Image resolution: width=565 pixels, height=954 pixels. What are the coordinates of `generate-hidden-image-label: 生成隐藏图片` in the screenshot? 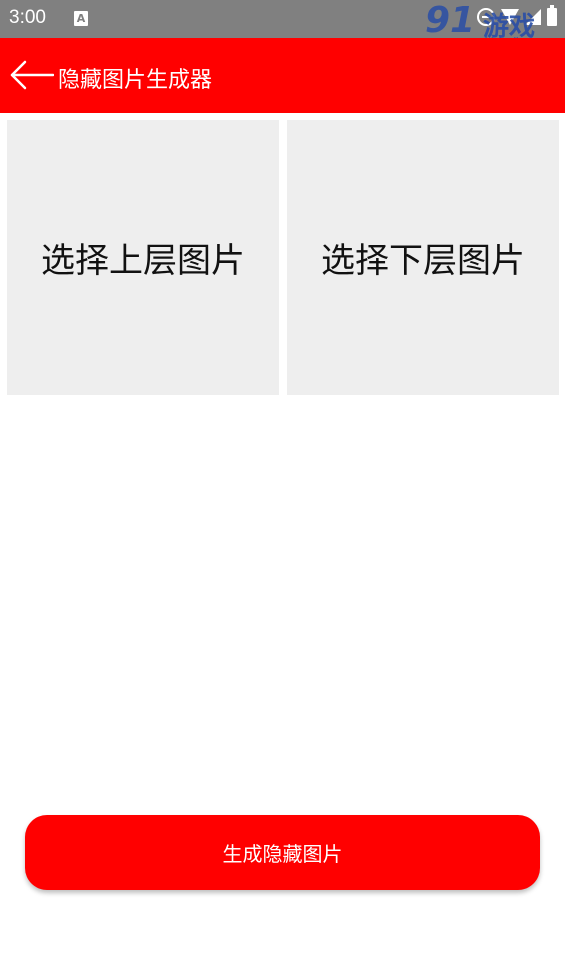 It's located at (282, 855).